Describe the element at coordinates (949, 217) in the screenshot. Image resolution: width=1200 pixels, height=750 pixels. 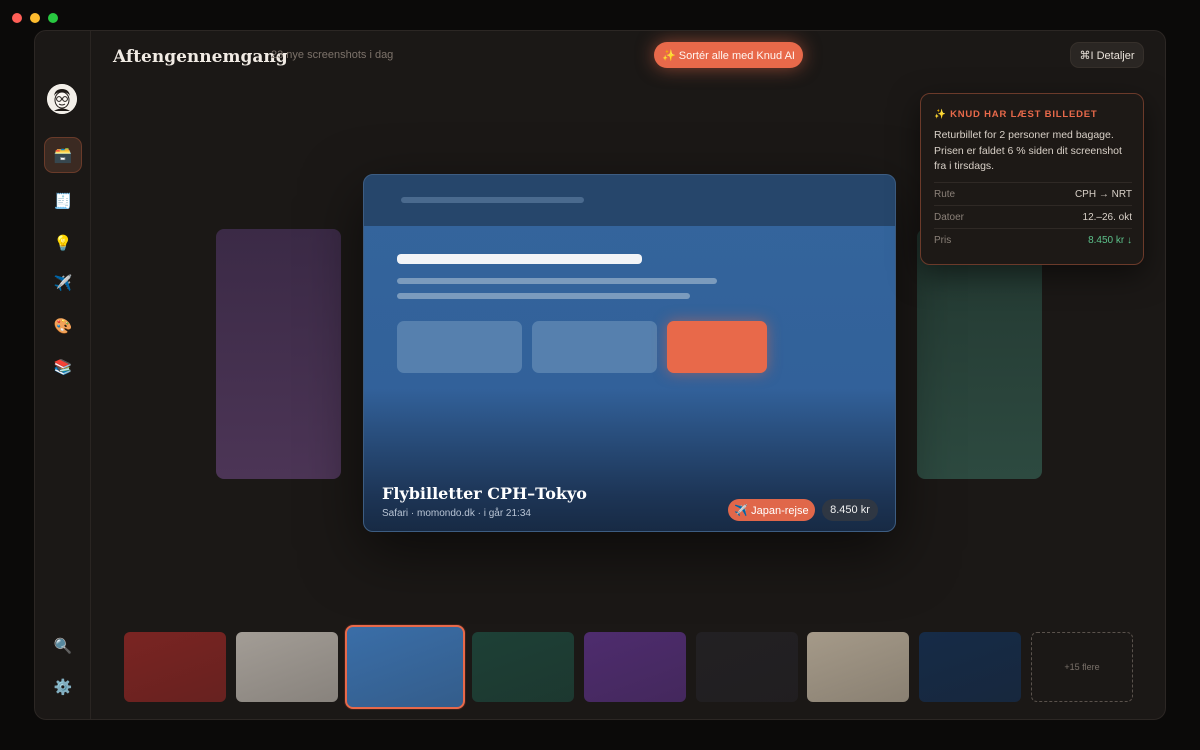
I see `detail-key: Datoer` at that location.